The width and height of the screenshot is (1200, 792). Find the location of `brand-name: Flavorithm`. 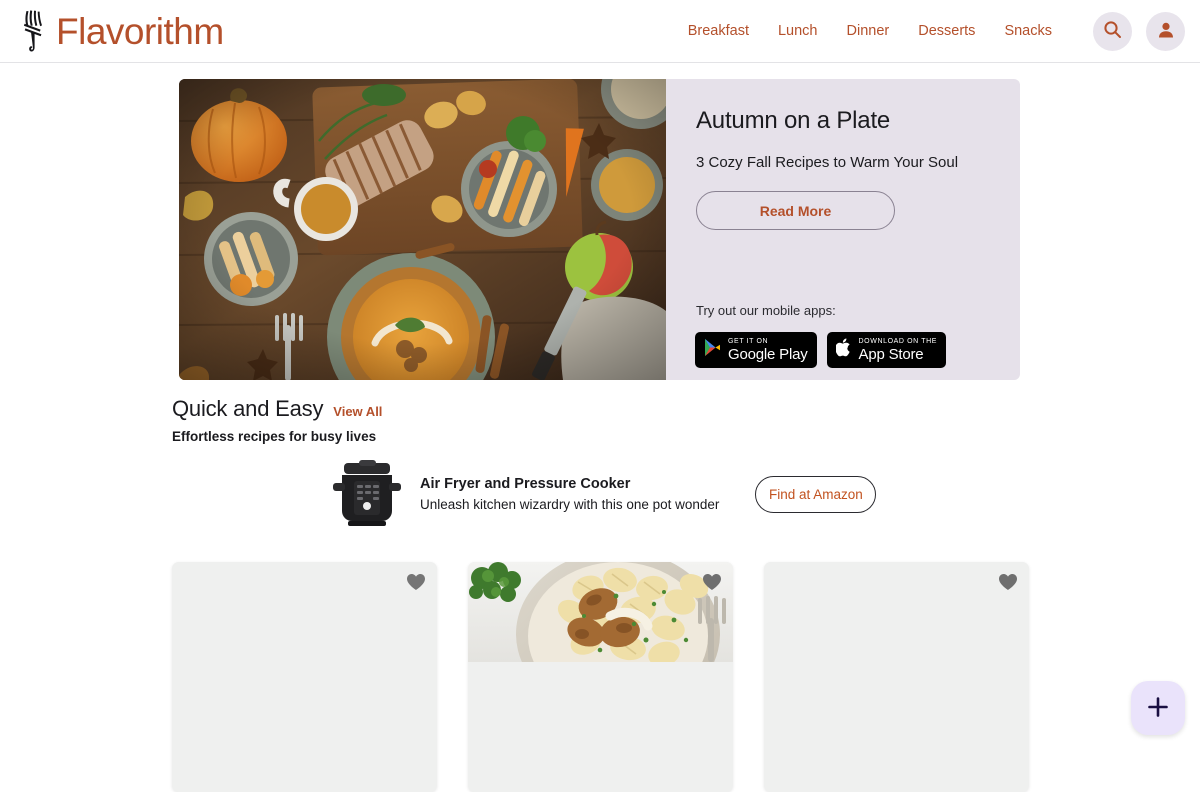

brand-name: Flavorithm is located at coordinates (140, 31).